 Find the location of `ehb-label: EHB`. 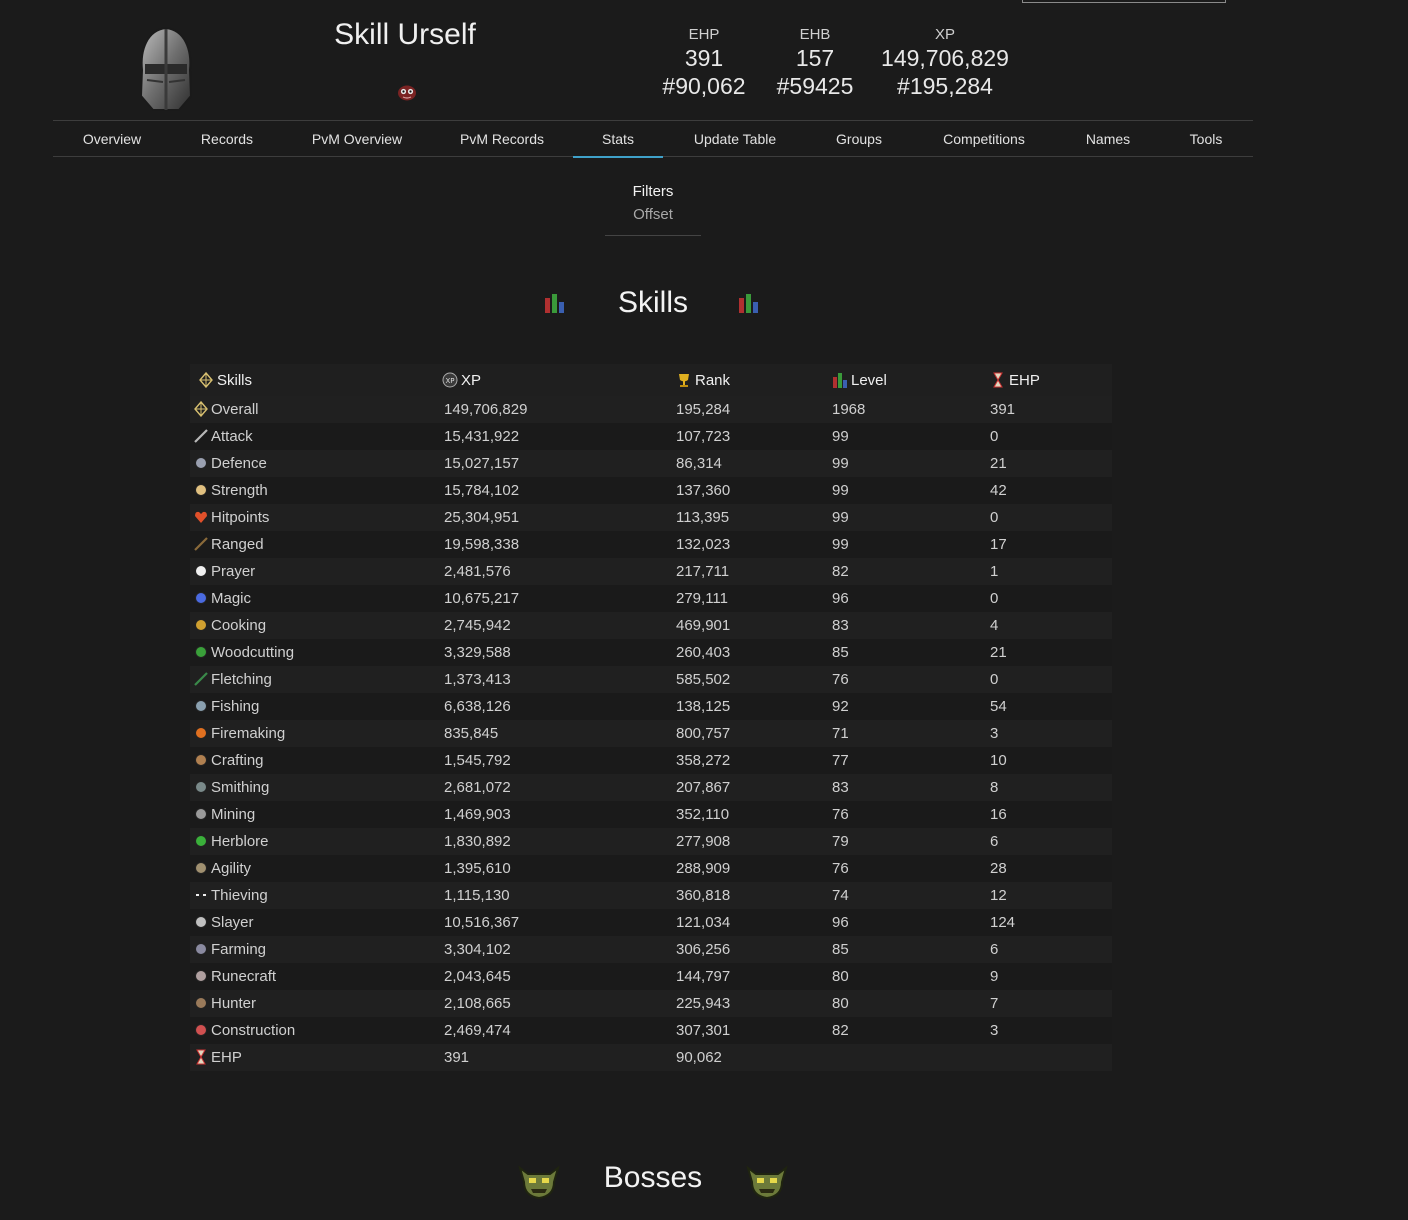

ehb-label: EHB is located at coordinates (815, 34).